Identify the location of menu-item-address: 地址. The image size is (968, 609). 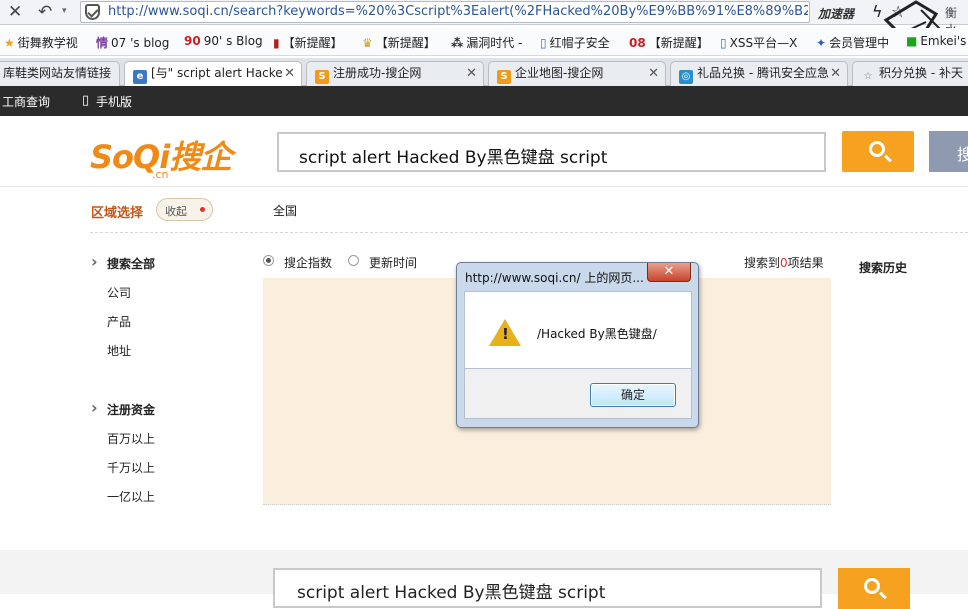
(119, 350).